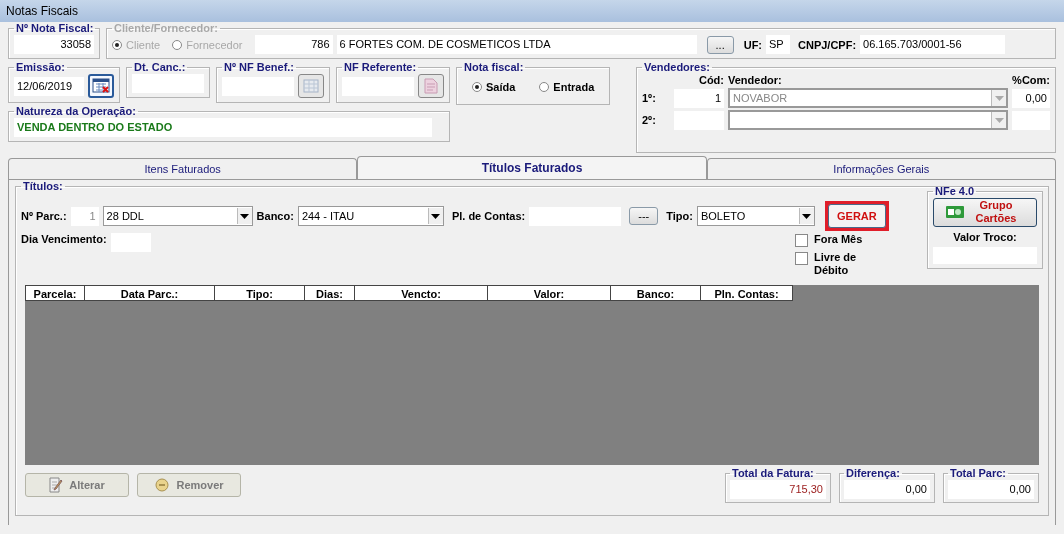  Describe the element at coordinates (54, 44) in the screenshot. I see `input-field: 33058` at that location.